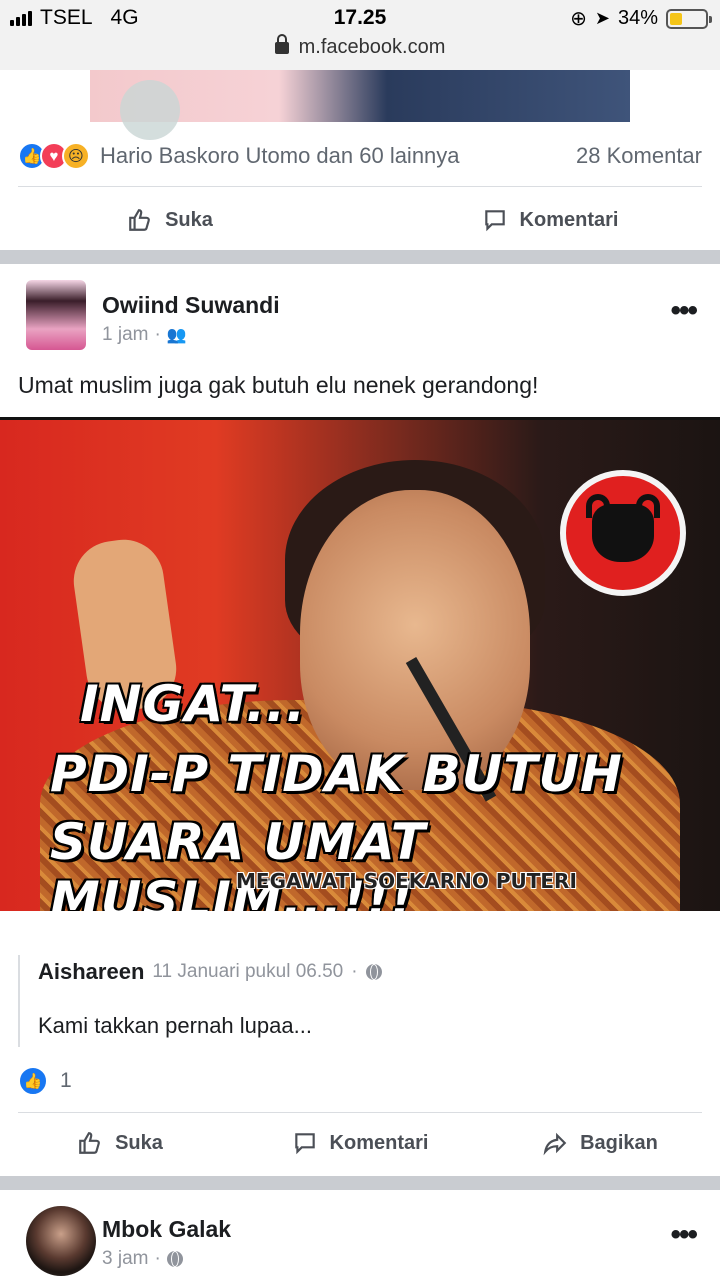  What do you see at coordinates (281, 44) in the screenshot?
I see `lock-icon` at bounding box center [281, 44].